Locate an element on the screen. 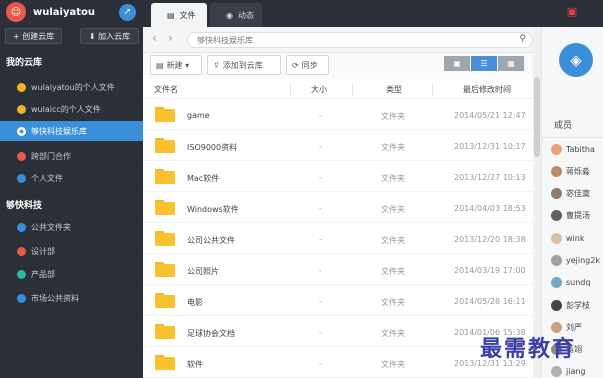  table-row: ISO9000资料 - 文件夹 2013/12/31 10:17 is located at coordinates (339, 146).